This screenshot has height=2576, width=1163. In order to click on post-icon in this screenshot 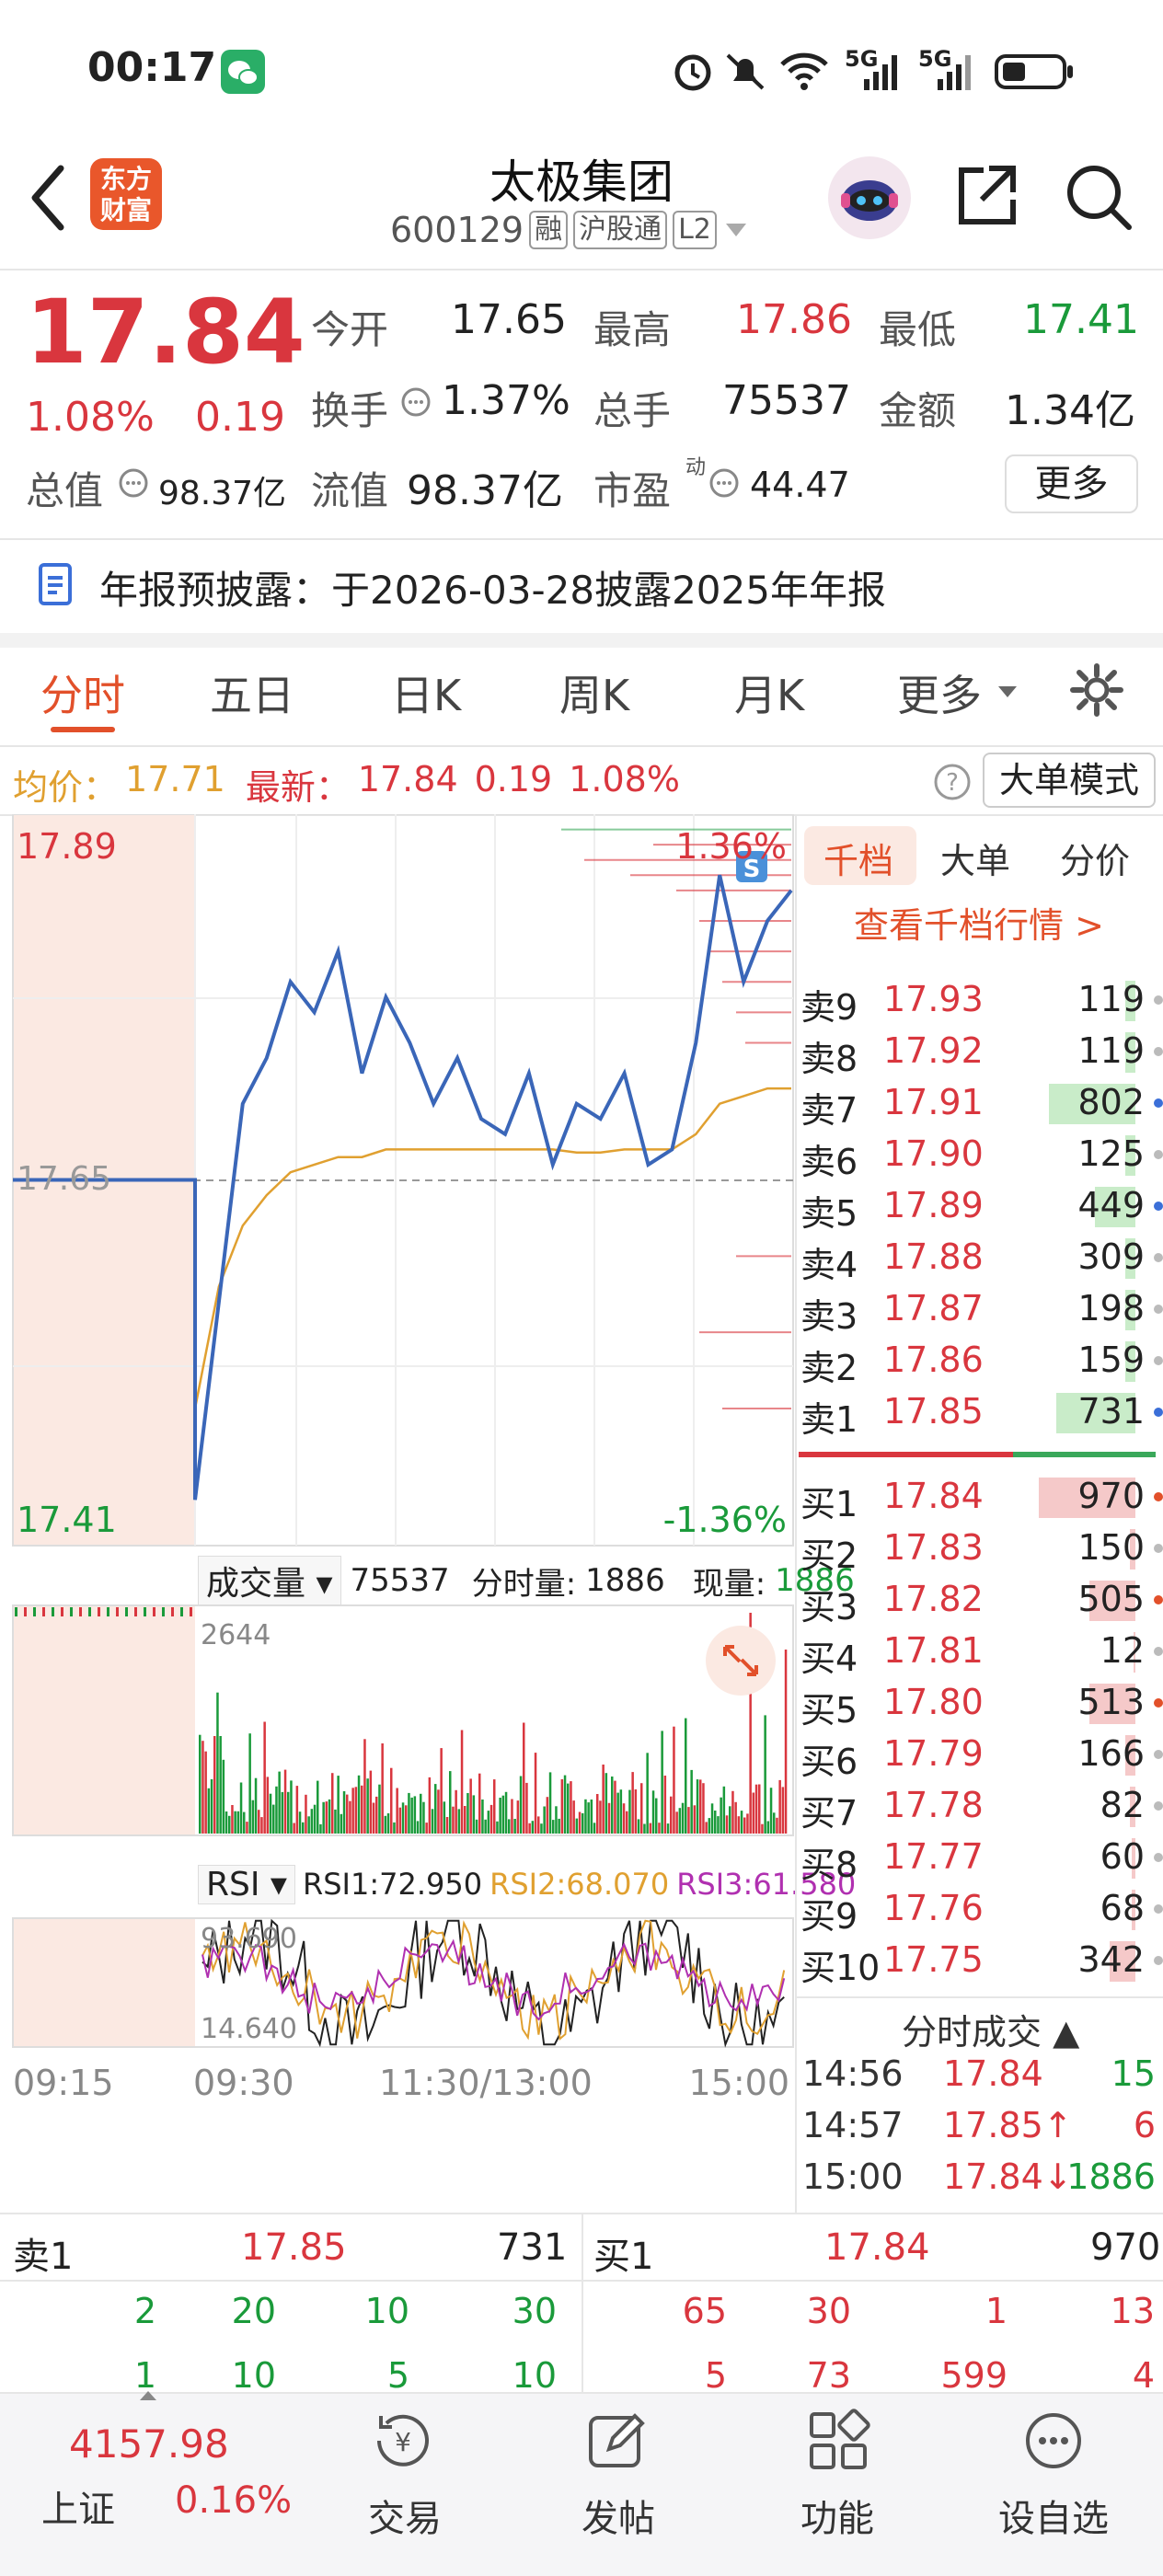, I will do `click(618, 2443)`.